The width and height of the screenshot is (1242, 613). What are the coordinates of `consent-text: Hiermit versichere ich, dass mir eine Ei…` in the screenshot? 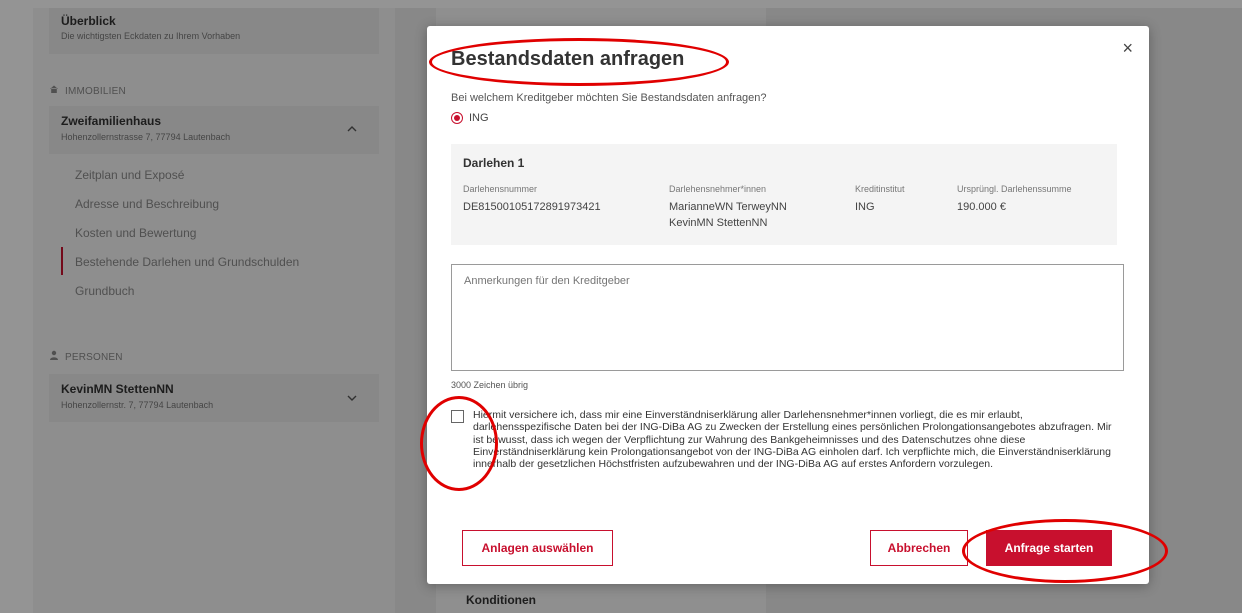 It's located at (792, 440).